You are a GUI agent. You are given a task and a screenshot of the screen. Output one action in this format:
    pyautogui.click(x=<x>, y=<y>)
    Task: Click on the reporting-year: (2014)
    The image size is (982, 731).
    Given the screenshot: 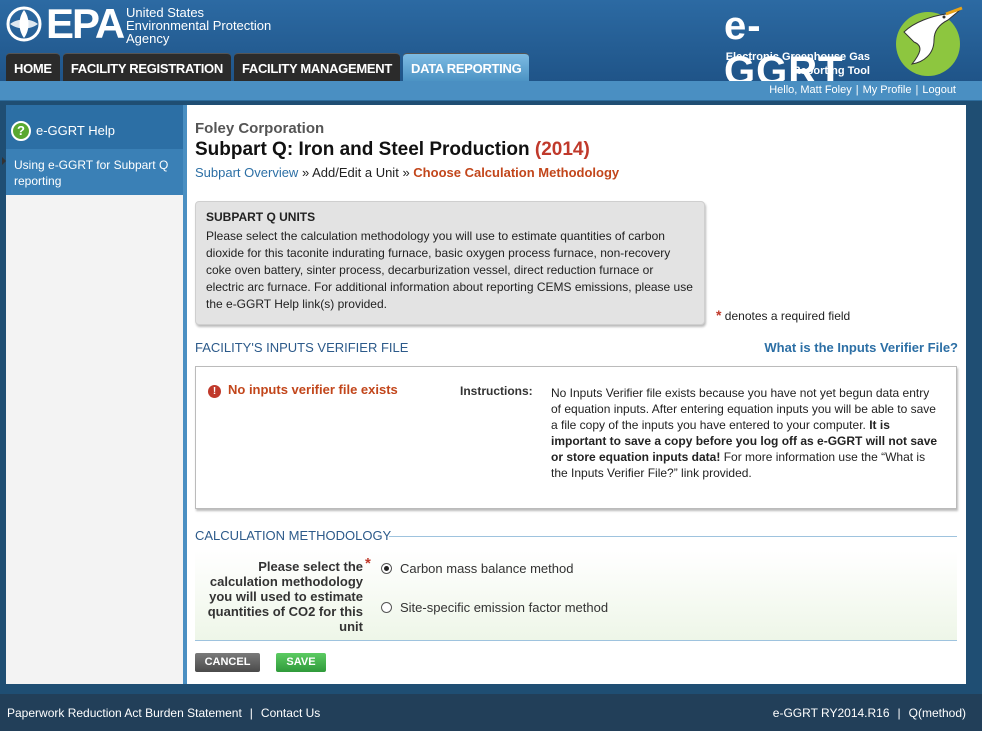 What is the action you would take?
    pyautogui.click(x=562, y=149)
    